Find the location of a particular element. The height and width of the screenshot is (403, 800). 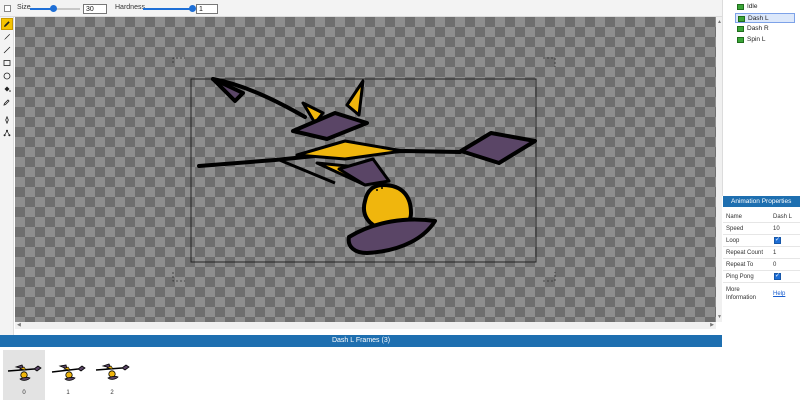

frame-thumbnail: 1 is located at coordinates (68, 375).